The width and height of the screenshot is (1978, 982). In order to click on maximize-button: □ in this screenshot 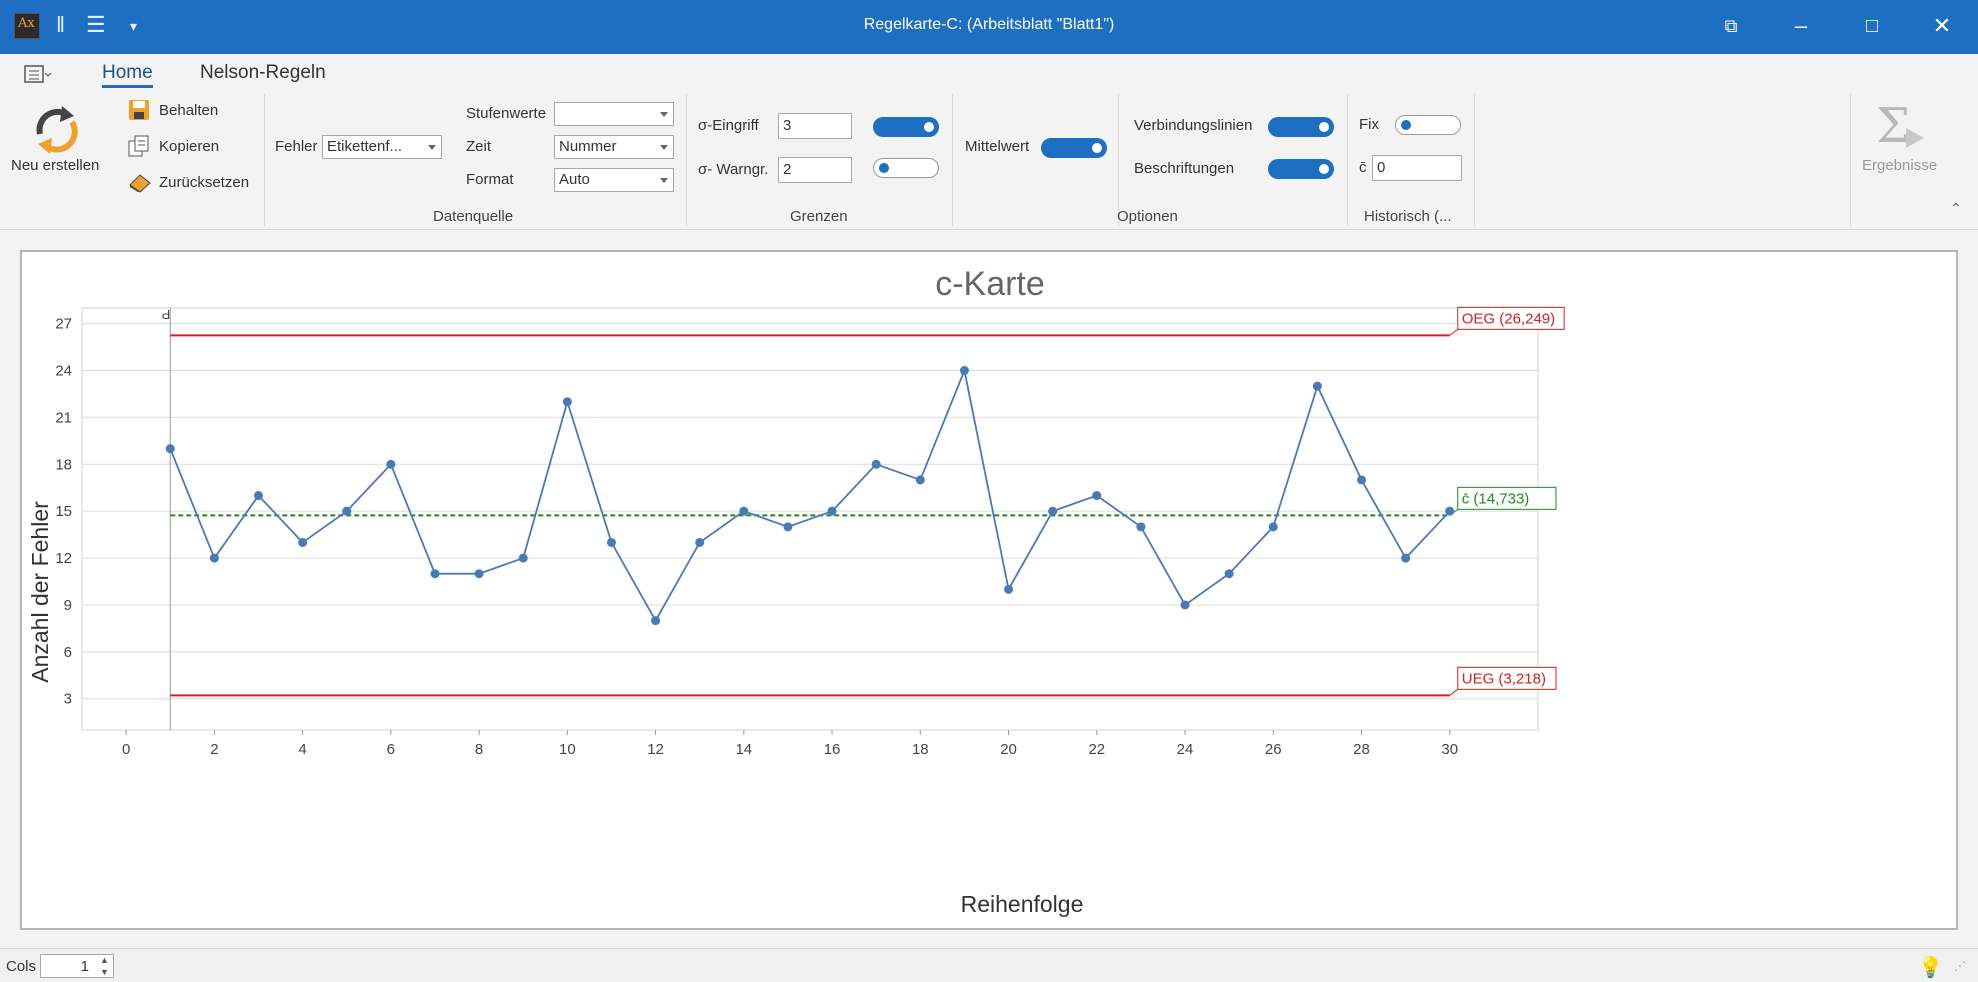, I will do `click(1872, 26)`.